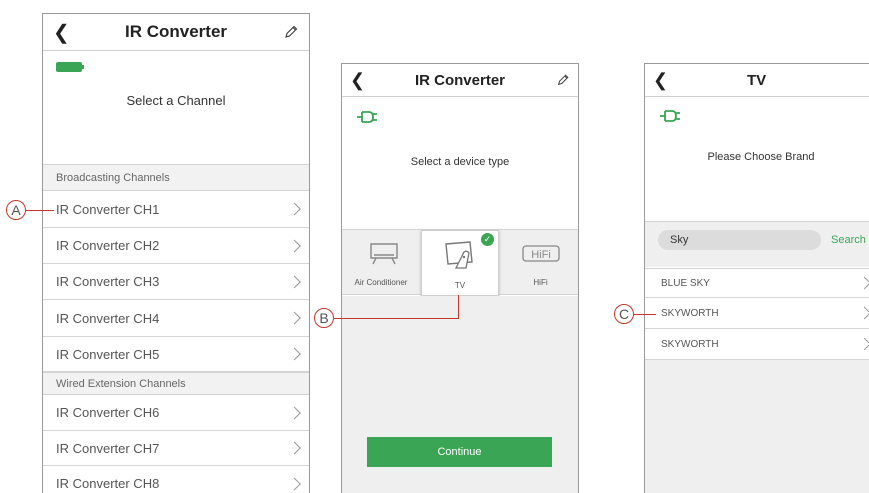 The image size is (869, 493). What do you see at coordinates (487, 239) in the screenshot?
I see `check-badge-icon: ✓` at bounding box center [487, 239].